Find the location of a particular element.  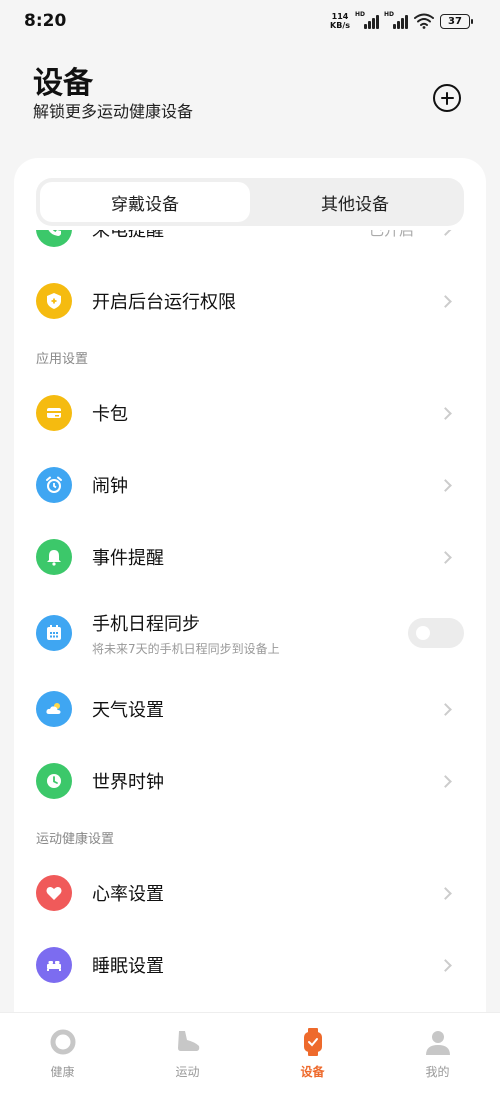

tab-health: 健康 is located at coordinates (62, 1055).